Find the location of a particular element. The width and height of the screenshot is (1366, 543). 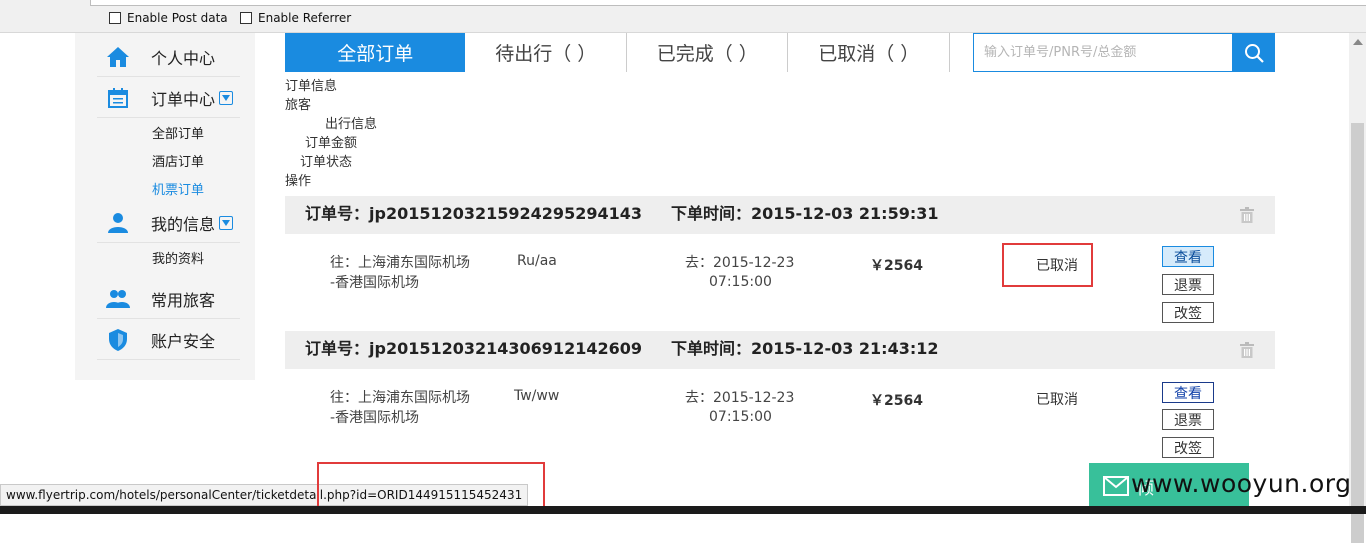

sidebar-item-label: 账户安全 is located at coordinates (183, 341).